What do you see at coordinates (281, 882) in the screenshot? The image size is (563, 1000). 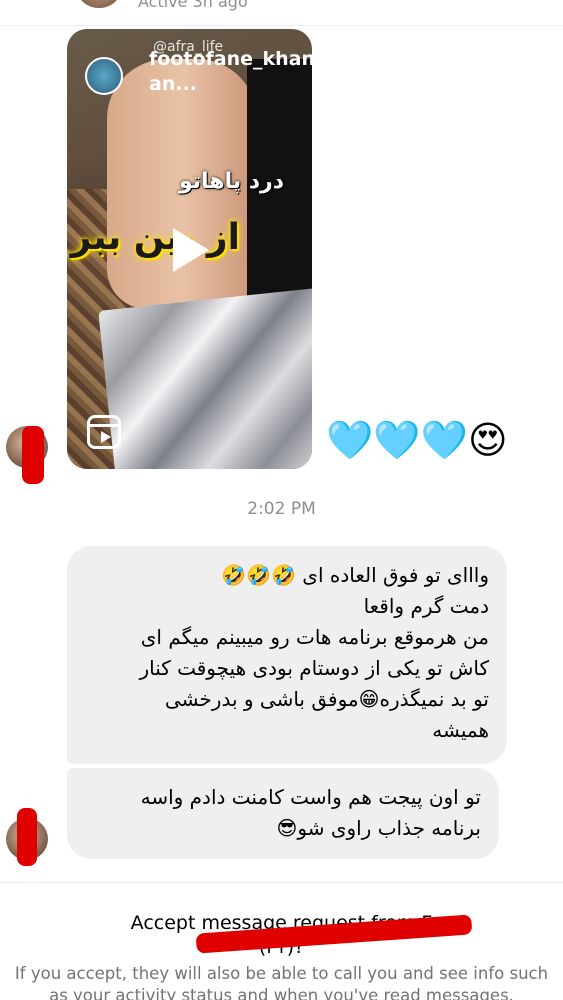 I see `divider` at bounding box center [281, 882].